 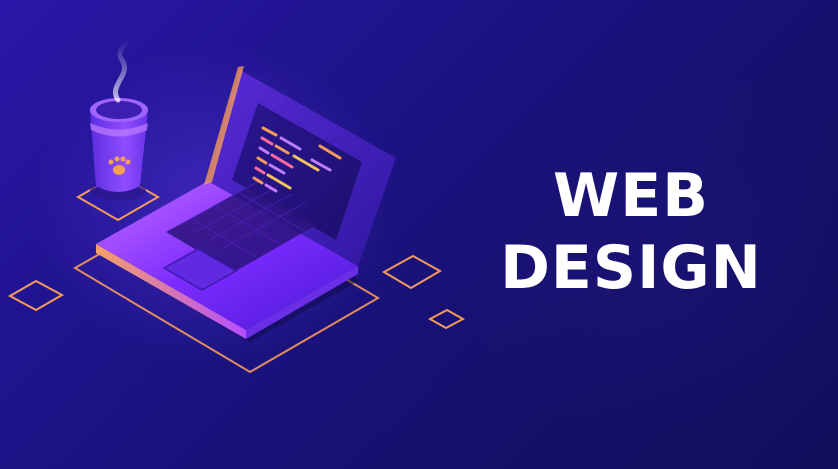 I want to click on steam-icon, so click(x=122, y=70).